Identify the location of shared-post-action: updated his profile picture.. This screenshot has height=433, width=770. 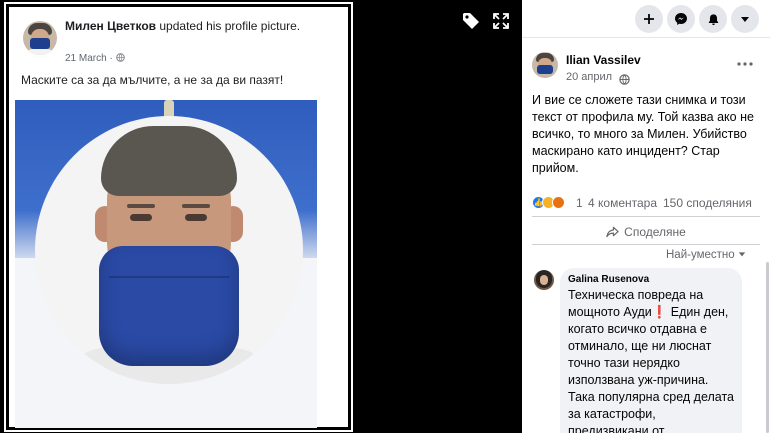
(230, 26).